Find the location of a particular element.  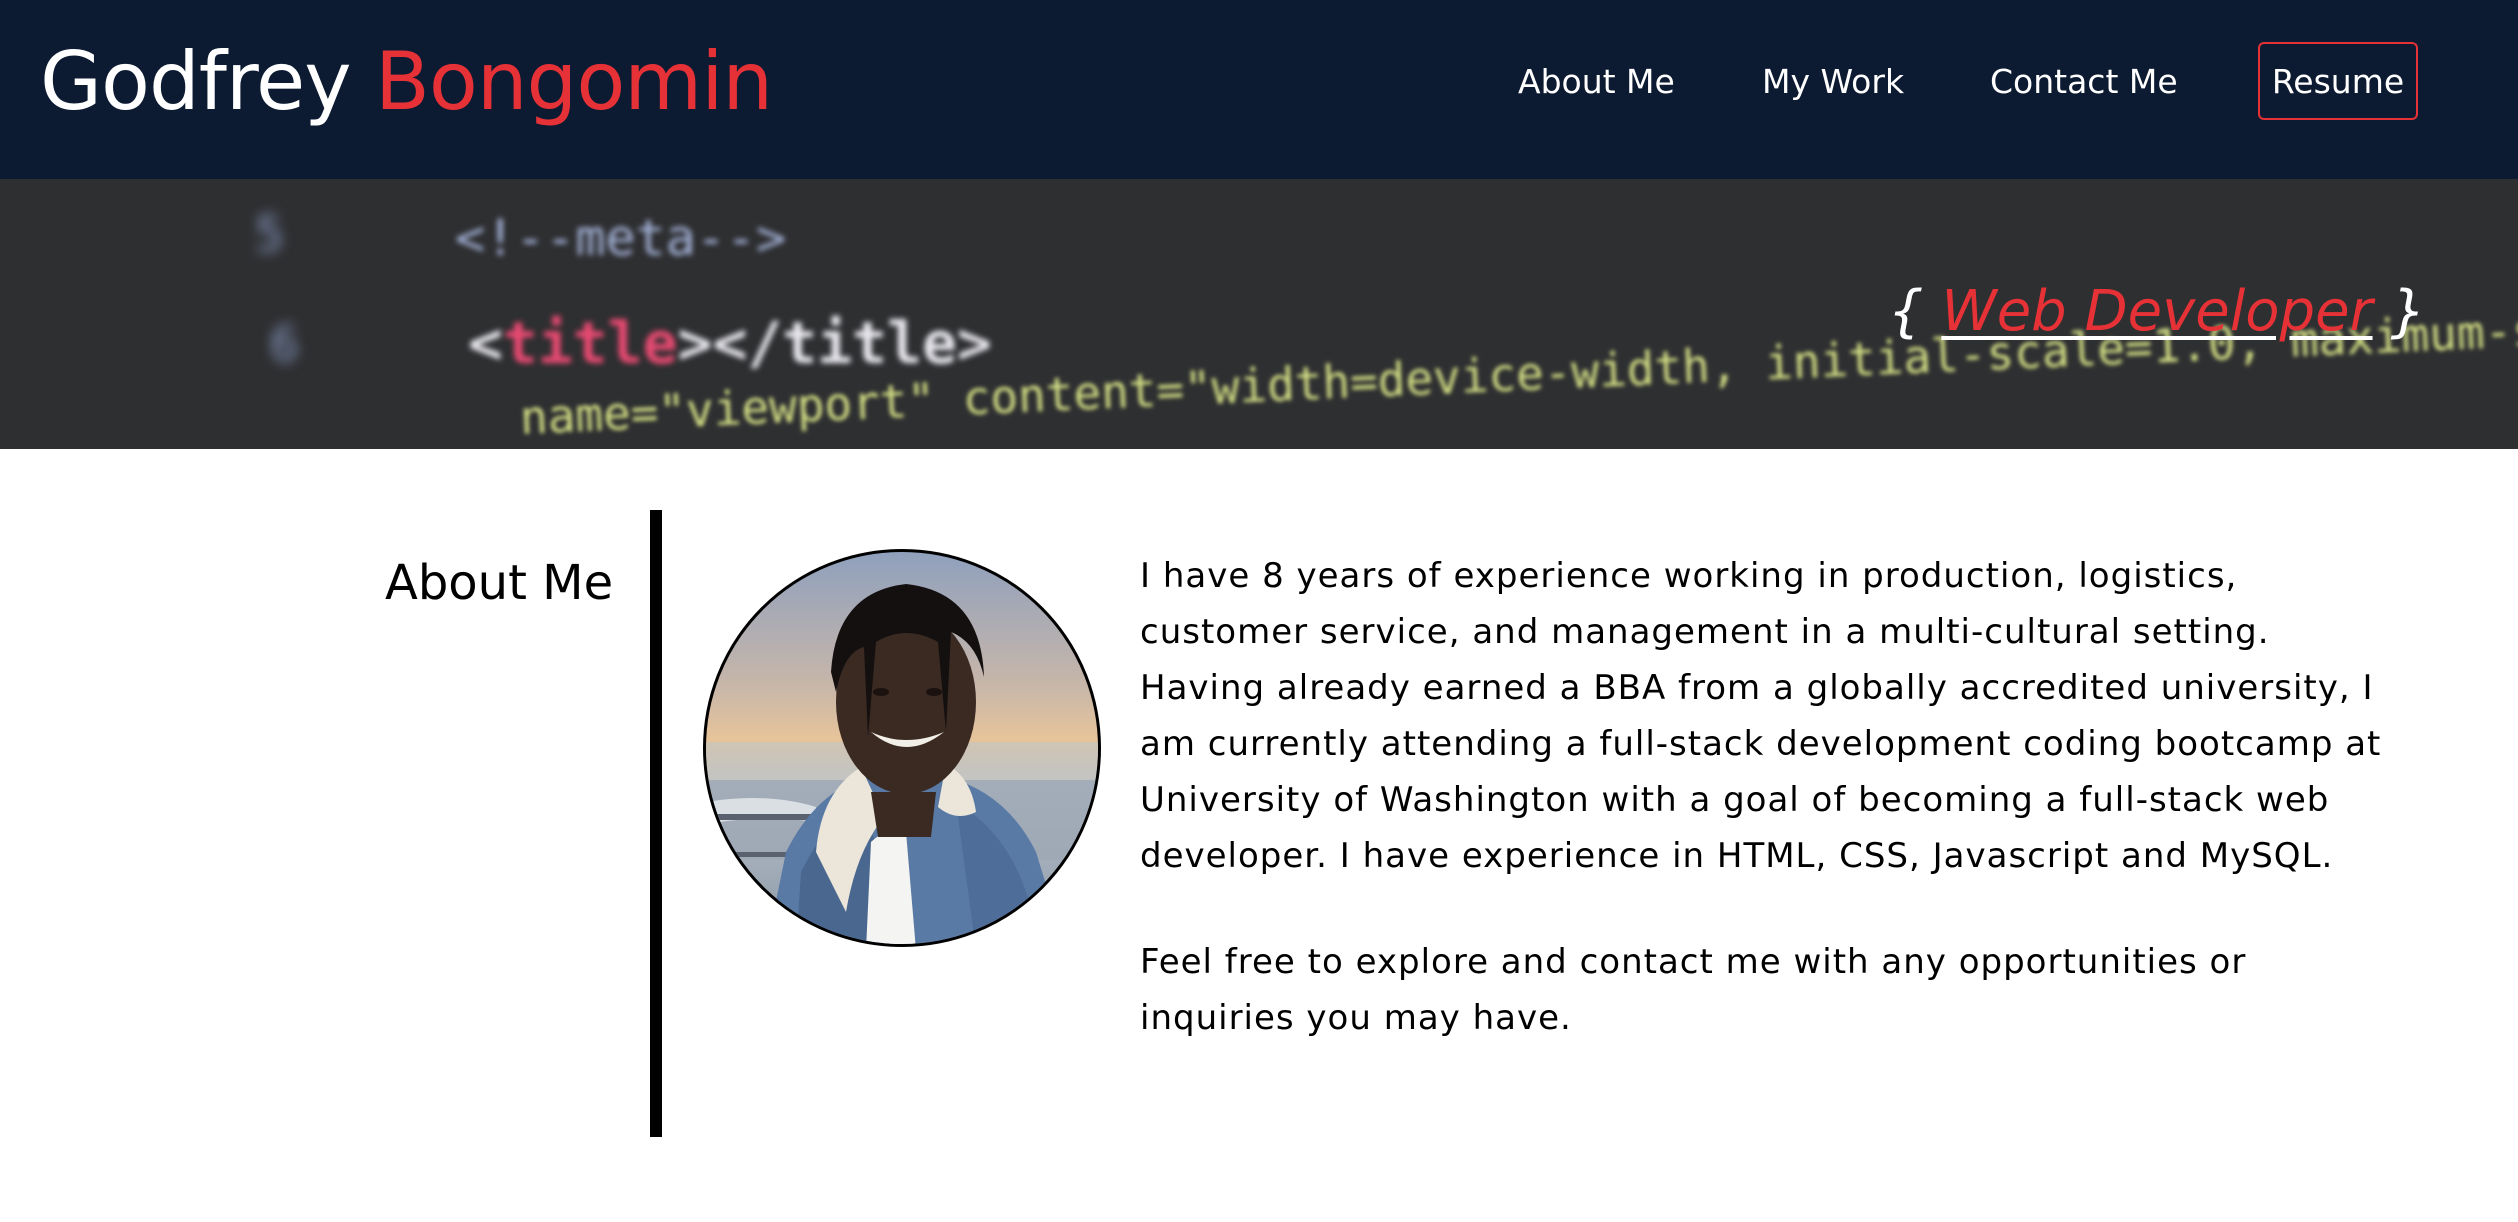

code-tag-close: ></title> is located at coordinates (834, 343).